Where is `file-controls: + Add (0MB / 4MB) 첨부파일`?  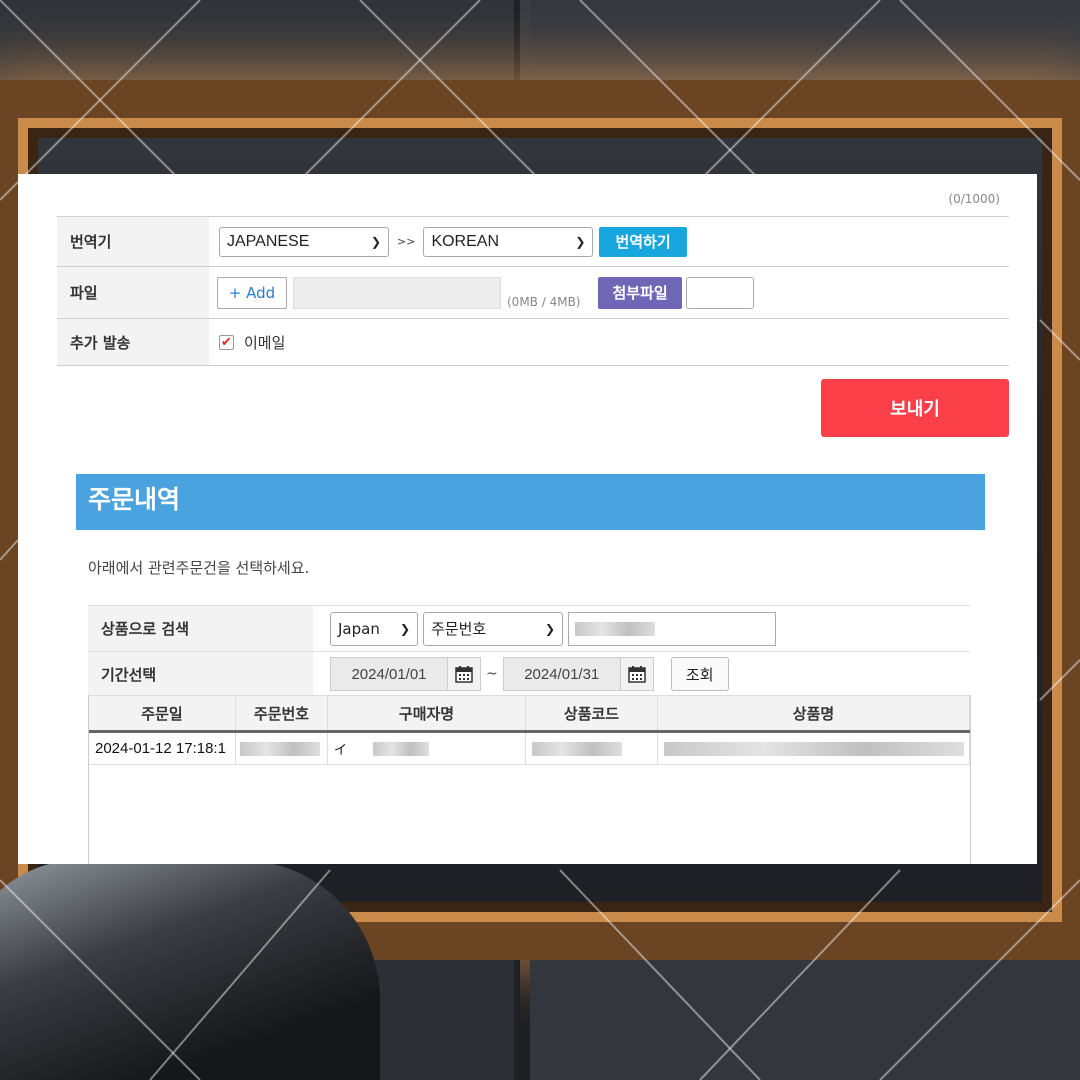 file-controls: + Add (0MB / 4MB) 첨부파일 is located at coordinates (609, 292).